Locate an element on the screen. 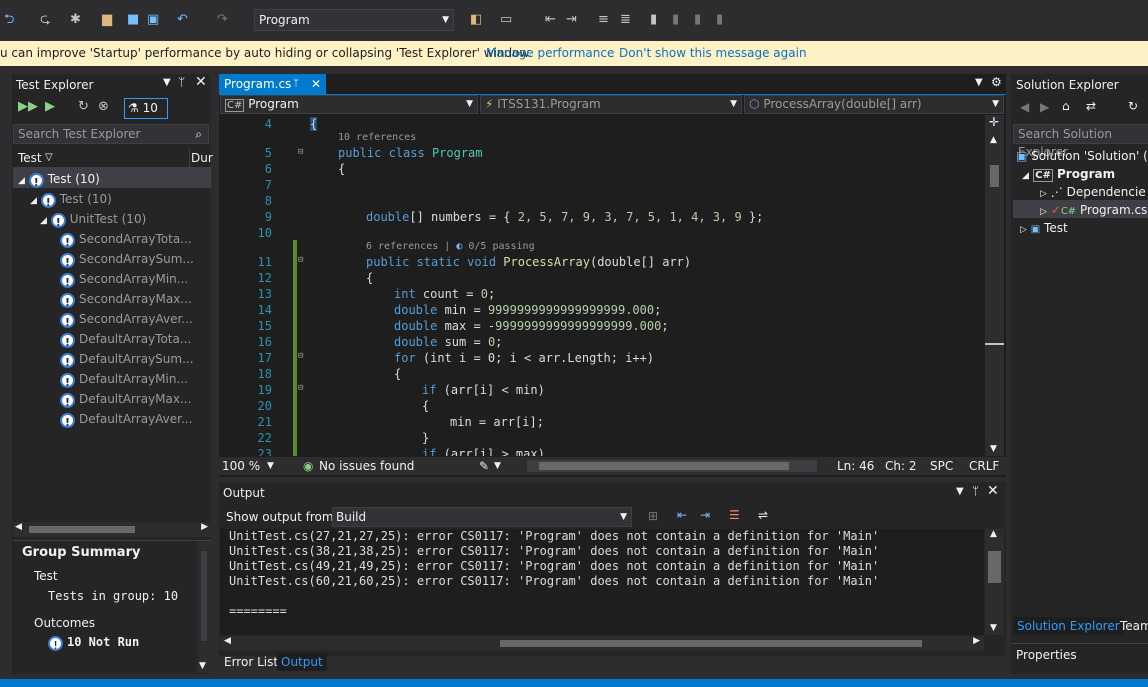  forward-icon: ▶ is located at coordinates (1044, 107).